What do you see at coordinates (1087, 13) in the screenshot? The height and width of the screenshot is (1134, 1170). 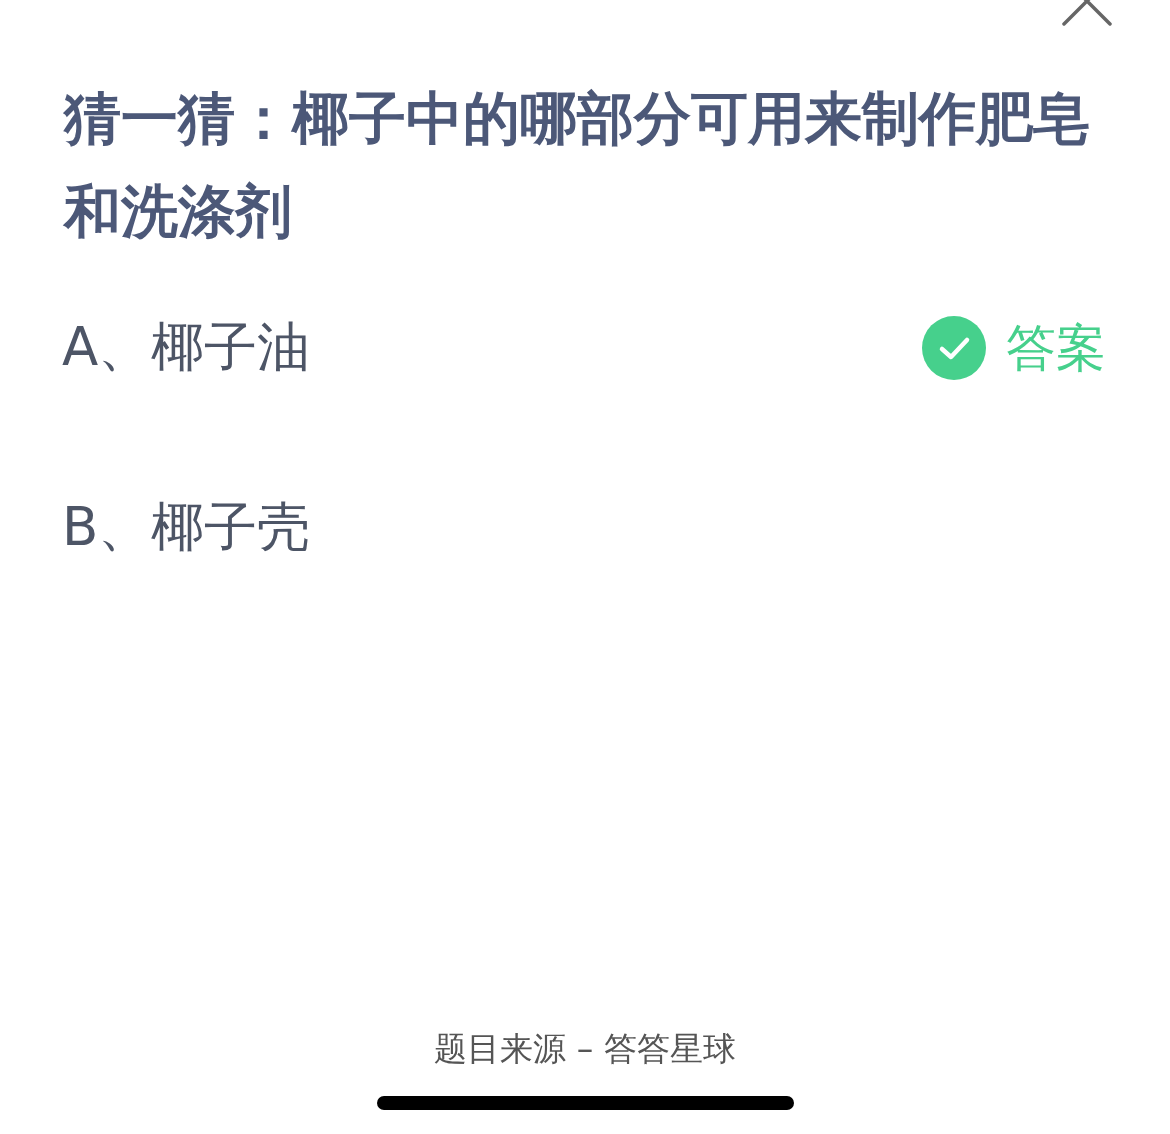 I see `close-icon` at bounding box center [1087, 13].